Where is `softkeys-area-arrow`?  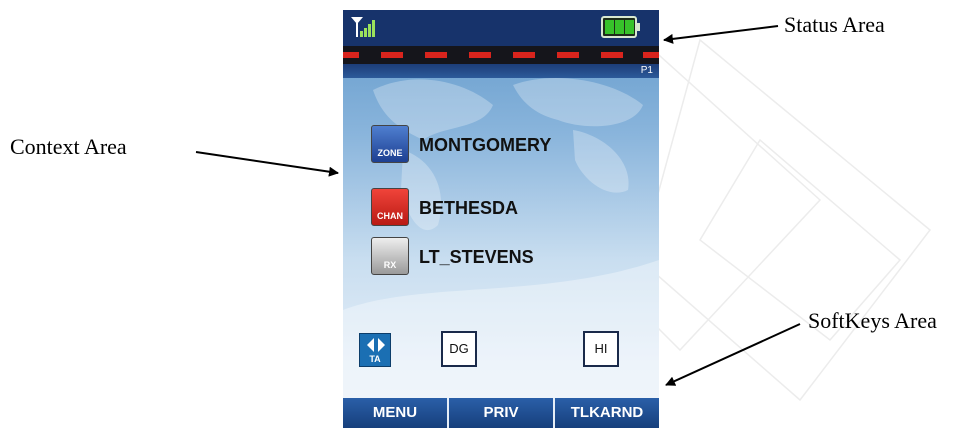
softkeys-area-arrow is located at coordinates (733, 354).